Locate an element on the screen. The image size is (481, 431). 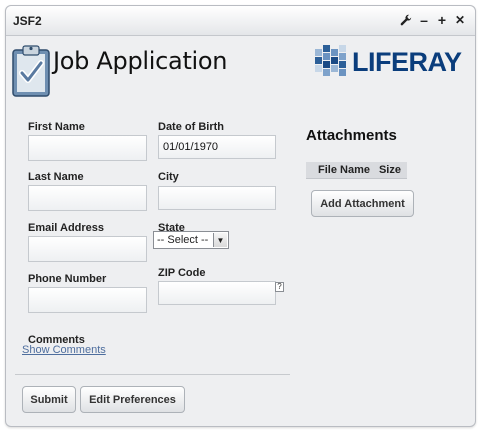
liferay-logo: LIFERAY is located at coordinates (388, 62).